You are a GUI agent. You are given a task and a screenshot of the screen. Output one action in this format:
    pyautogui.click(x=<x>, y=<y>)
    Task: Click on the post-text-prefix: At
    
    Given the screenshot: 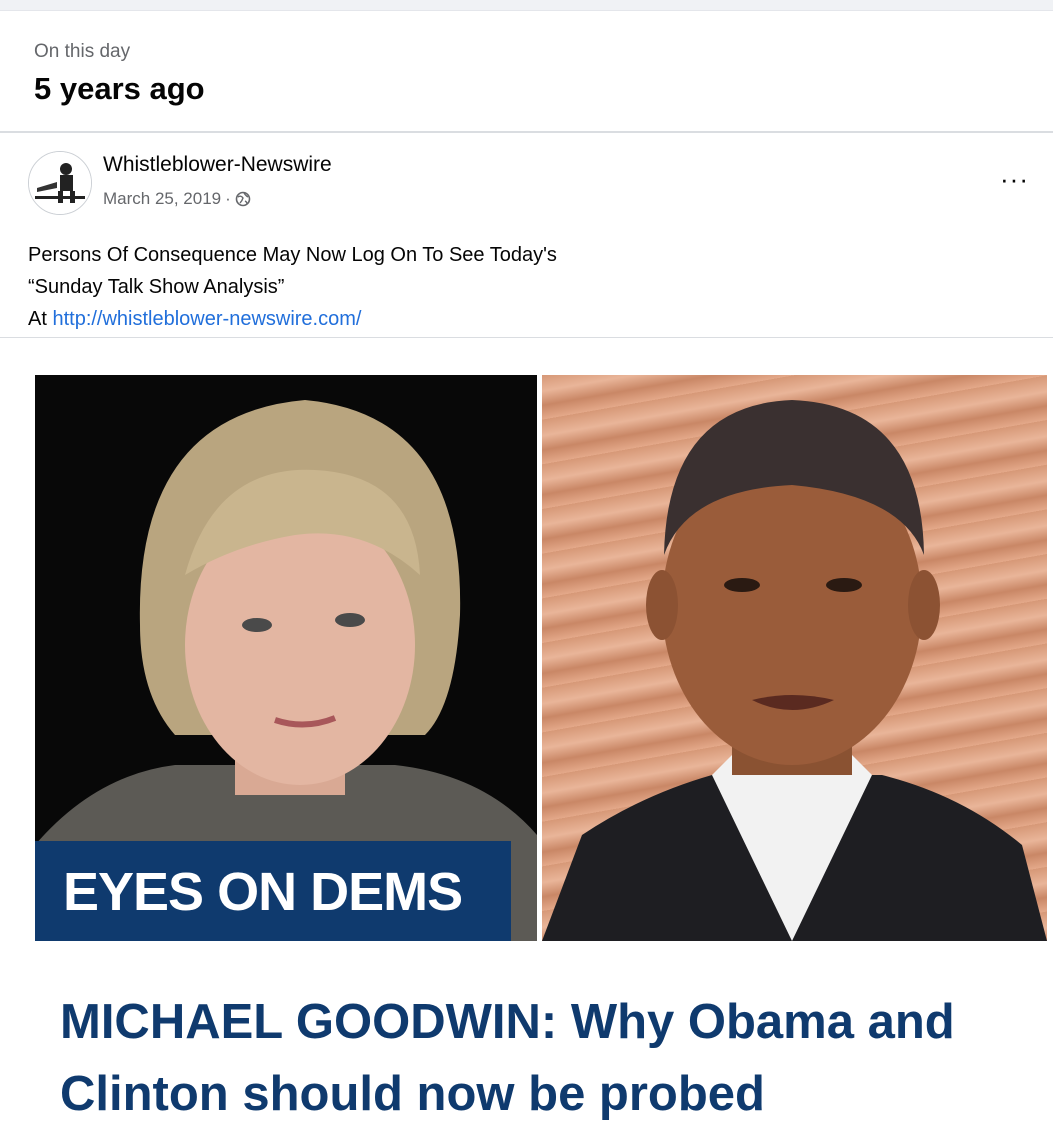 What is the action you would take?
    pyautogui.click(x=40, y=319)
    